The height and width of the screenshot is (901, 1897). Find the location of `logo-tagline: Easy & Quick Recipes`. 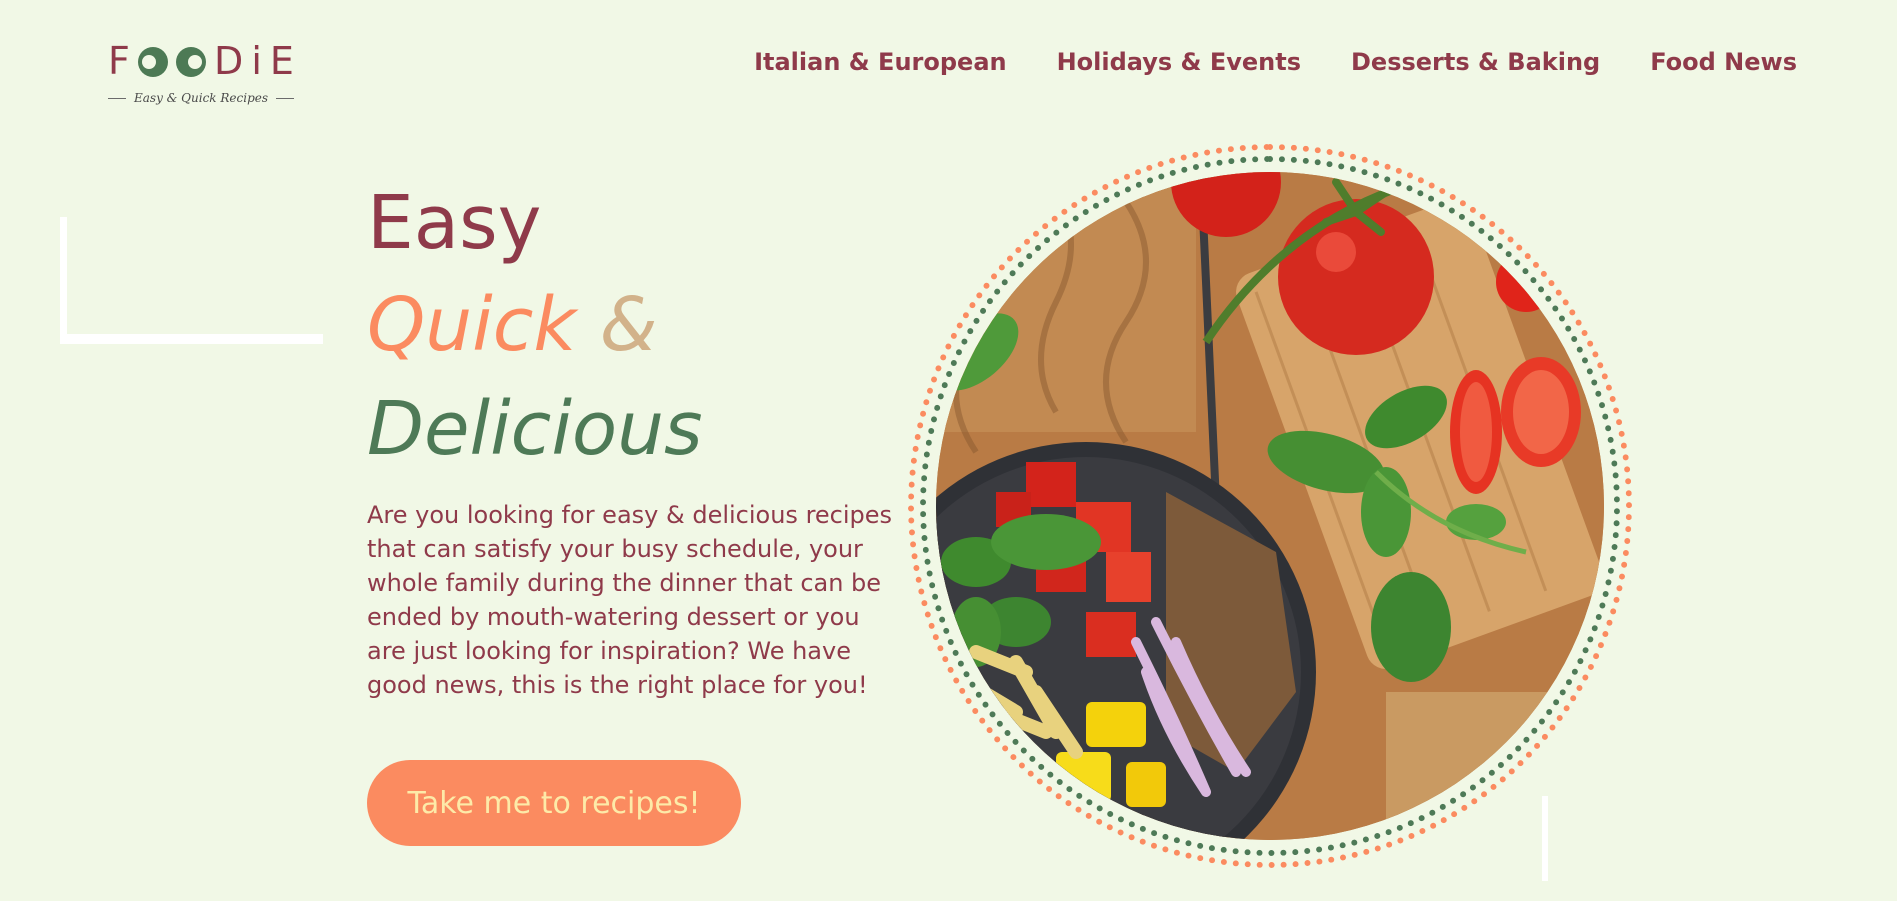

logo-tagline: Easy & Quick Recipes is located at coordinates (201, 98).